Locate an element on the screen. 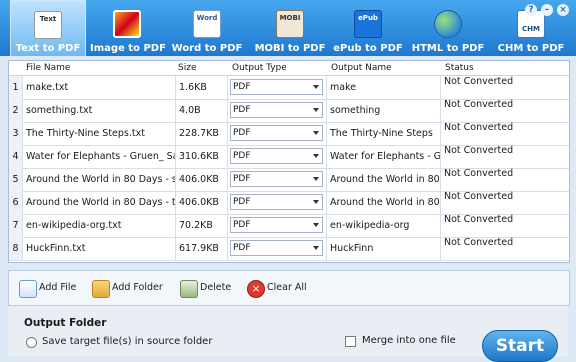 The height and width of the screenshot is (362, 576). header-file-name: File Name is located at coordinates (48, 68).